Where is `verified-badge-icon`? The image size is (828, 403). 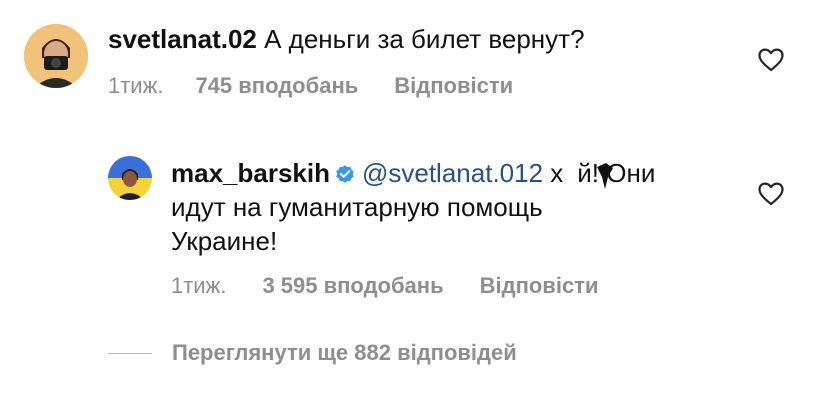
verified-badge-icon is located at coordinates (345, 174).